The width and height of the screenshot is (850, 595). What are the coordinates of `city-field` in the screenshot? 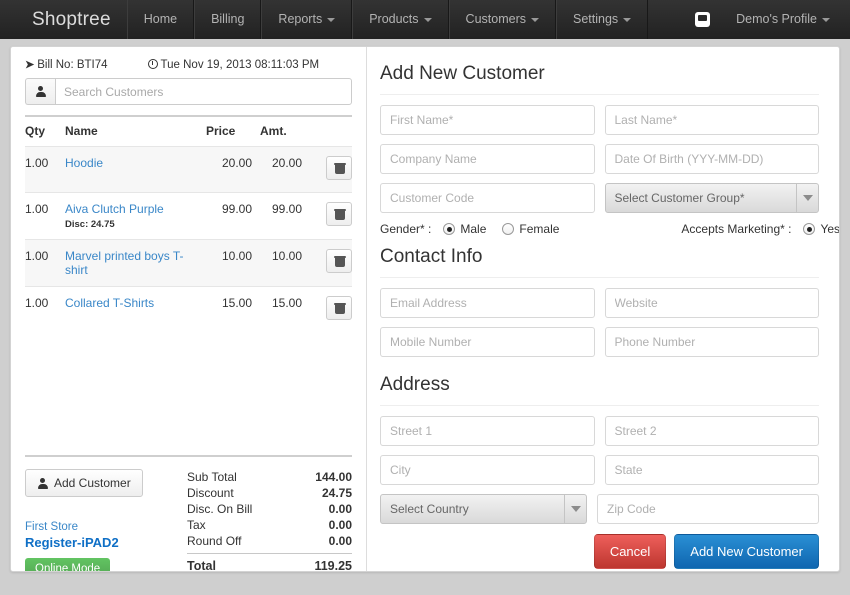 It's located at (487, 470).